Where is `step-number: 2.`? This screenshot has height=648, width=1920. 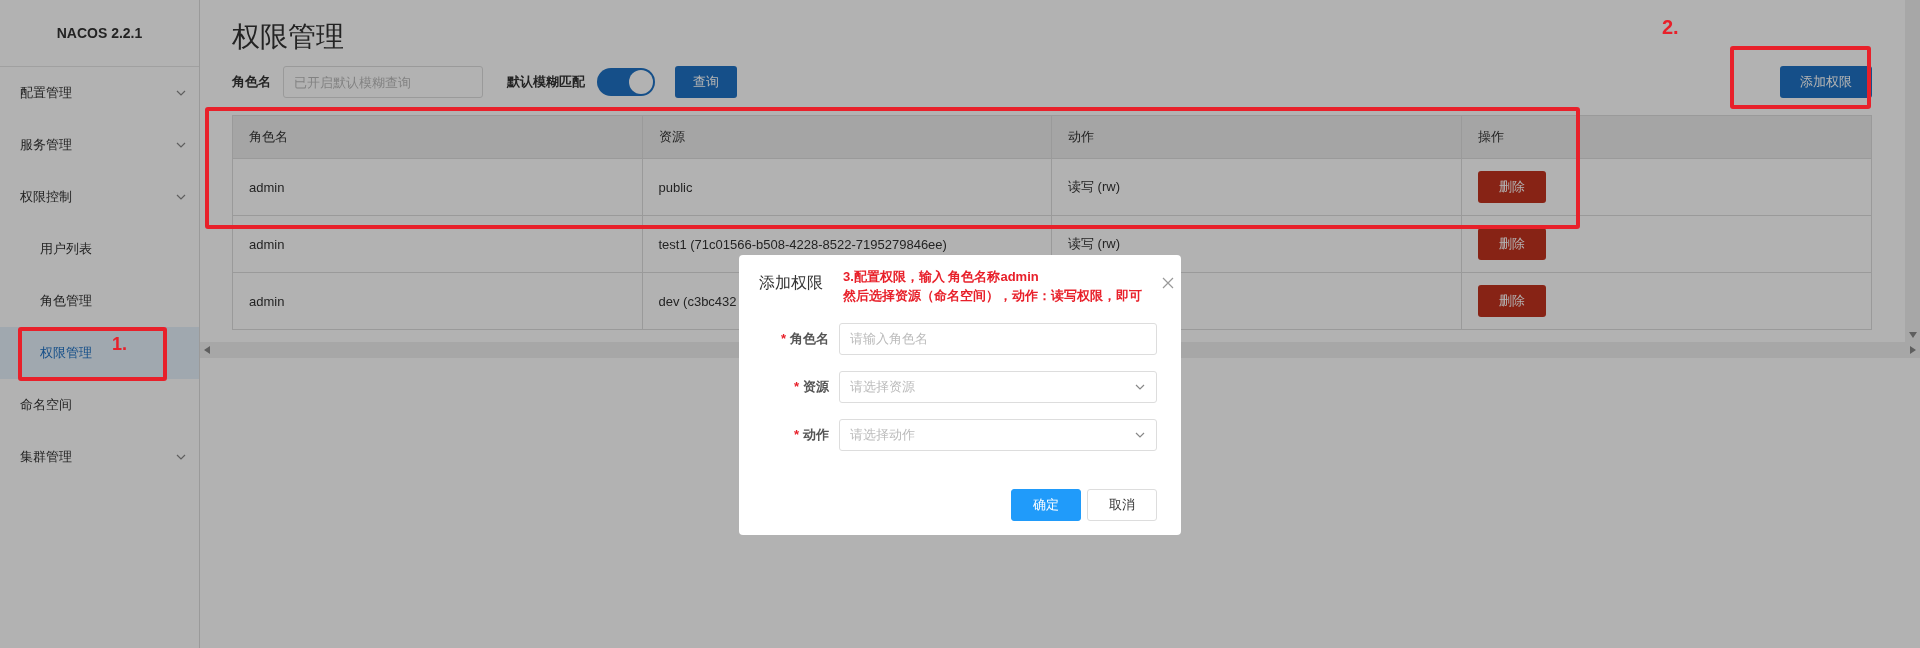 step-number: 2. is located at coordinates (1670, 27).